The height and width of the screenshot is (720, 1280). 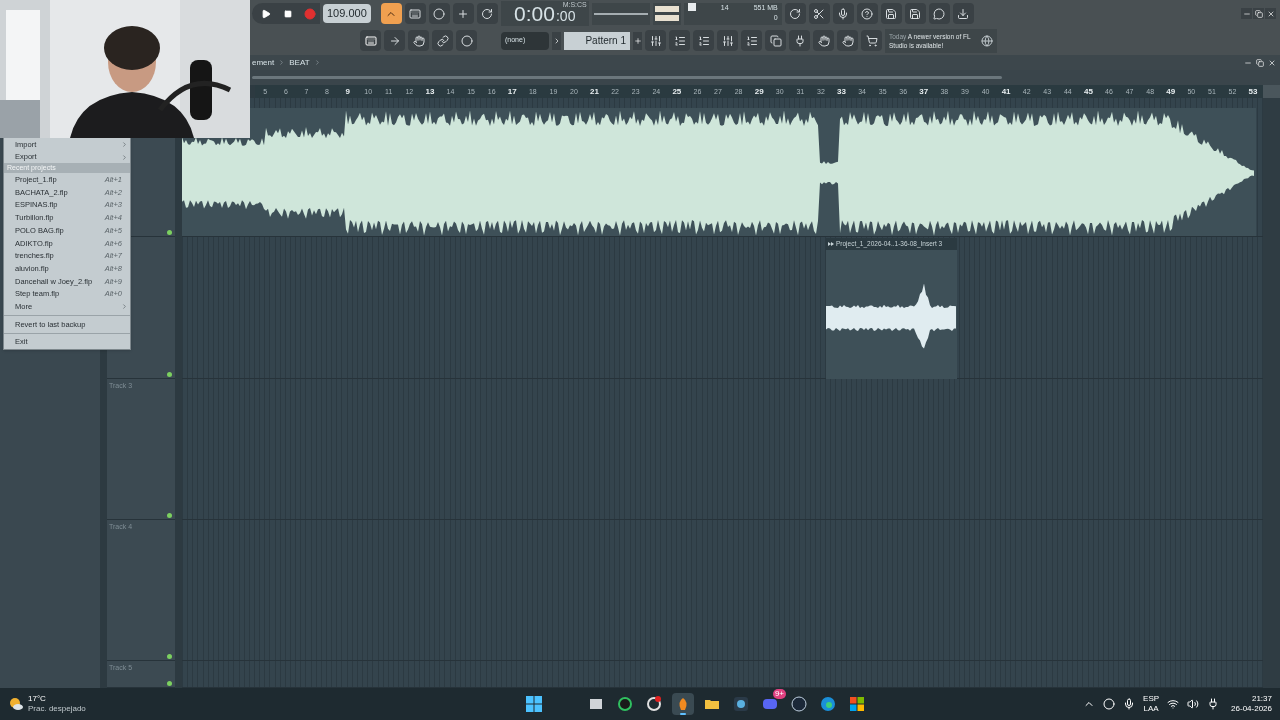 I want to click on piano-roll-button, so click(x=679, y=40).